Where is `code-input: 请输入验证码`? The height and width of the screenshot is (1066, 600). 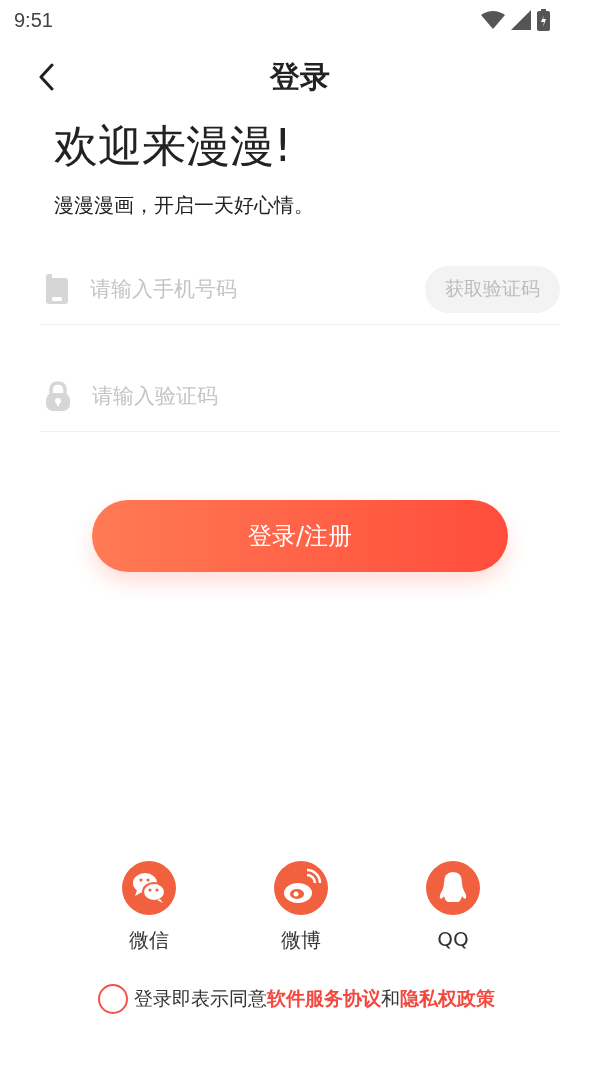
code-input: 请输入验证码 is located at coordinates (325, 396).